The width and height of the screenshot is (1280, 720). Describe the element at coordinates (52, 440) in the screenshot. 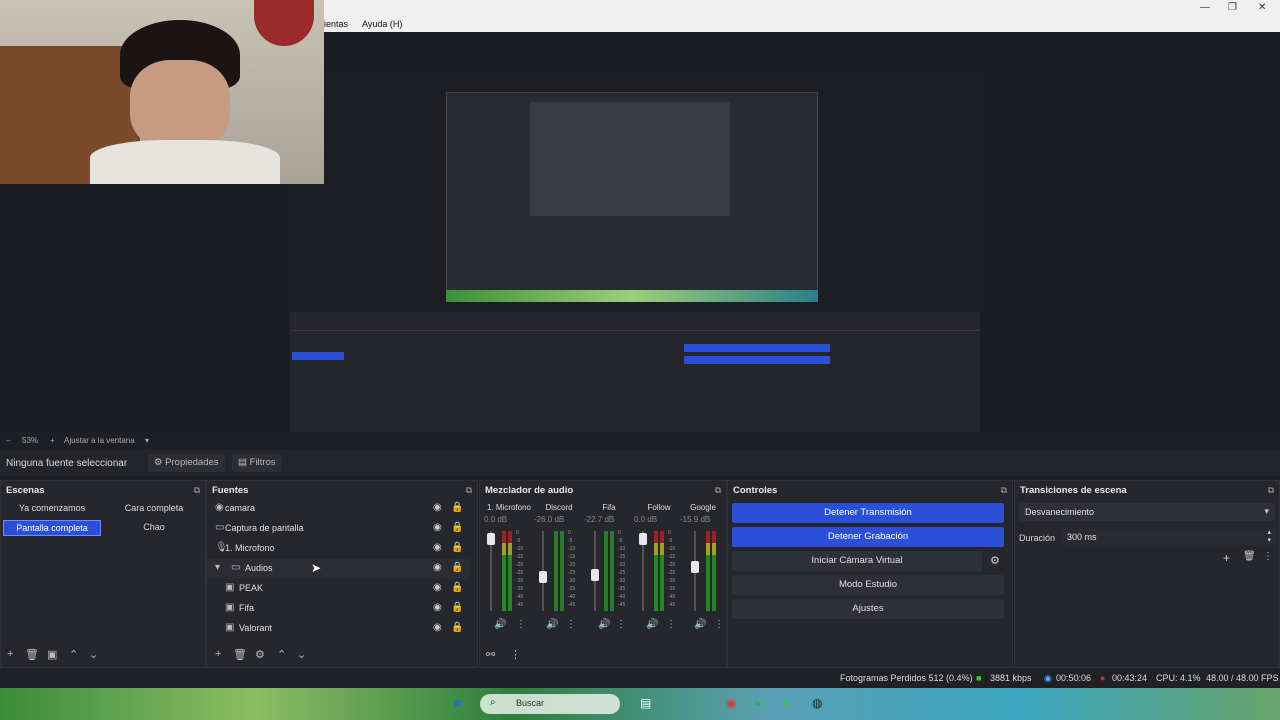

I see `zoom-plus-button: +` at that location.